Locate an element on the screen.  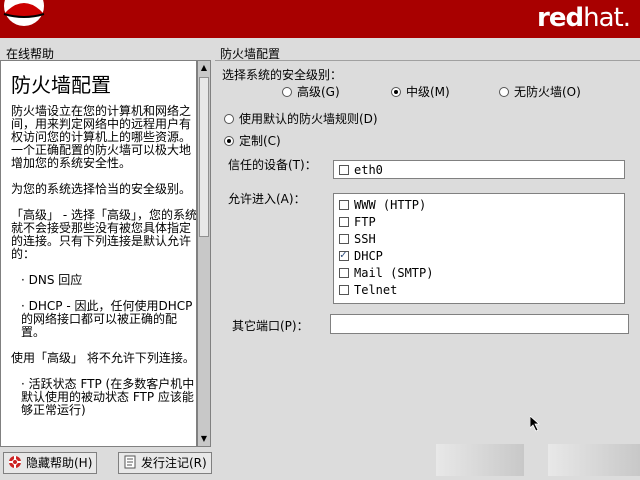
header-bar: redhat. is located at coordinates (320, 19).